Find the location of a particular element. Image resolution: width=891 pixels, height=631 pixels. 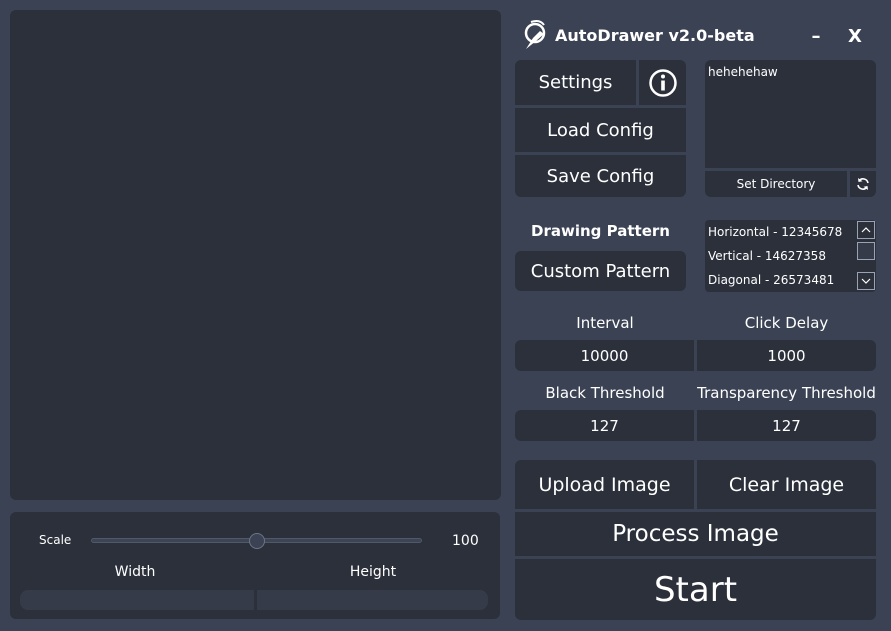

pattern-item-horizontal: Horizontal - 12345678 is located at coordinates (775, 232).